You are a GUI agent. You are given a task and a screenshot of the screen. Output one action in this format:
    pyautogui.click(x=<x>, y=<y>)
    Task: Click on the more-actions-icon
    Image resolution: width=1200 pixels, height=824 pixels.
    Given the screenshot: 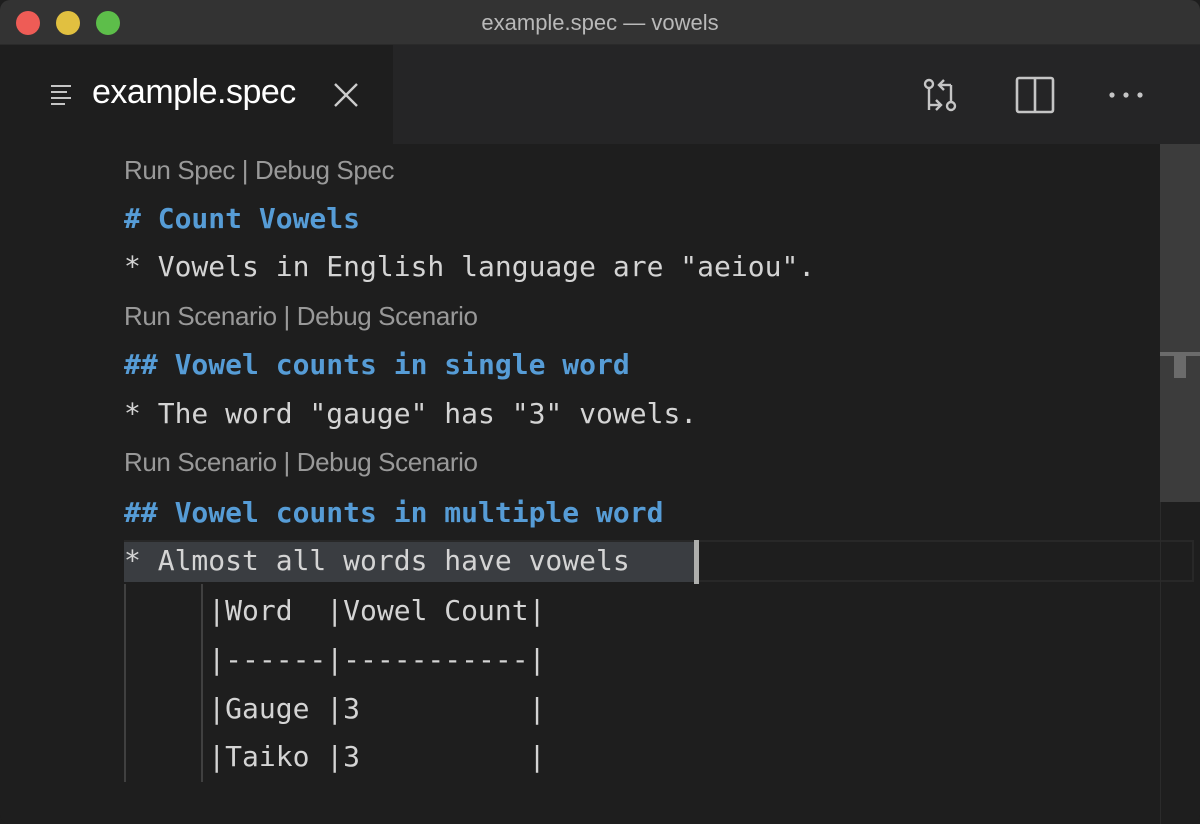 What is the action you would take?
    pyautogui.click(x=1126, y=95)
    